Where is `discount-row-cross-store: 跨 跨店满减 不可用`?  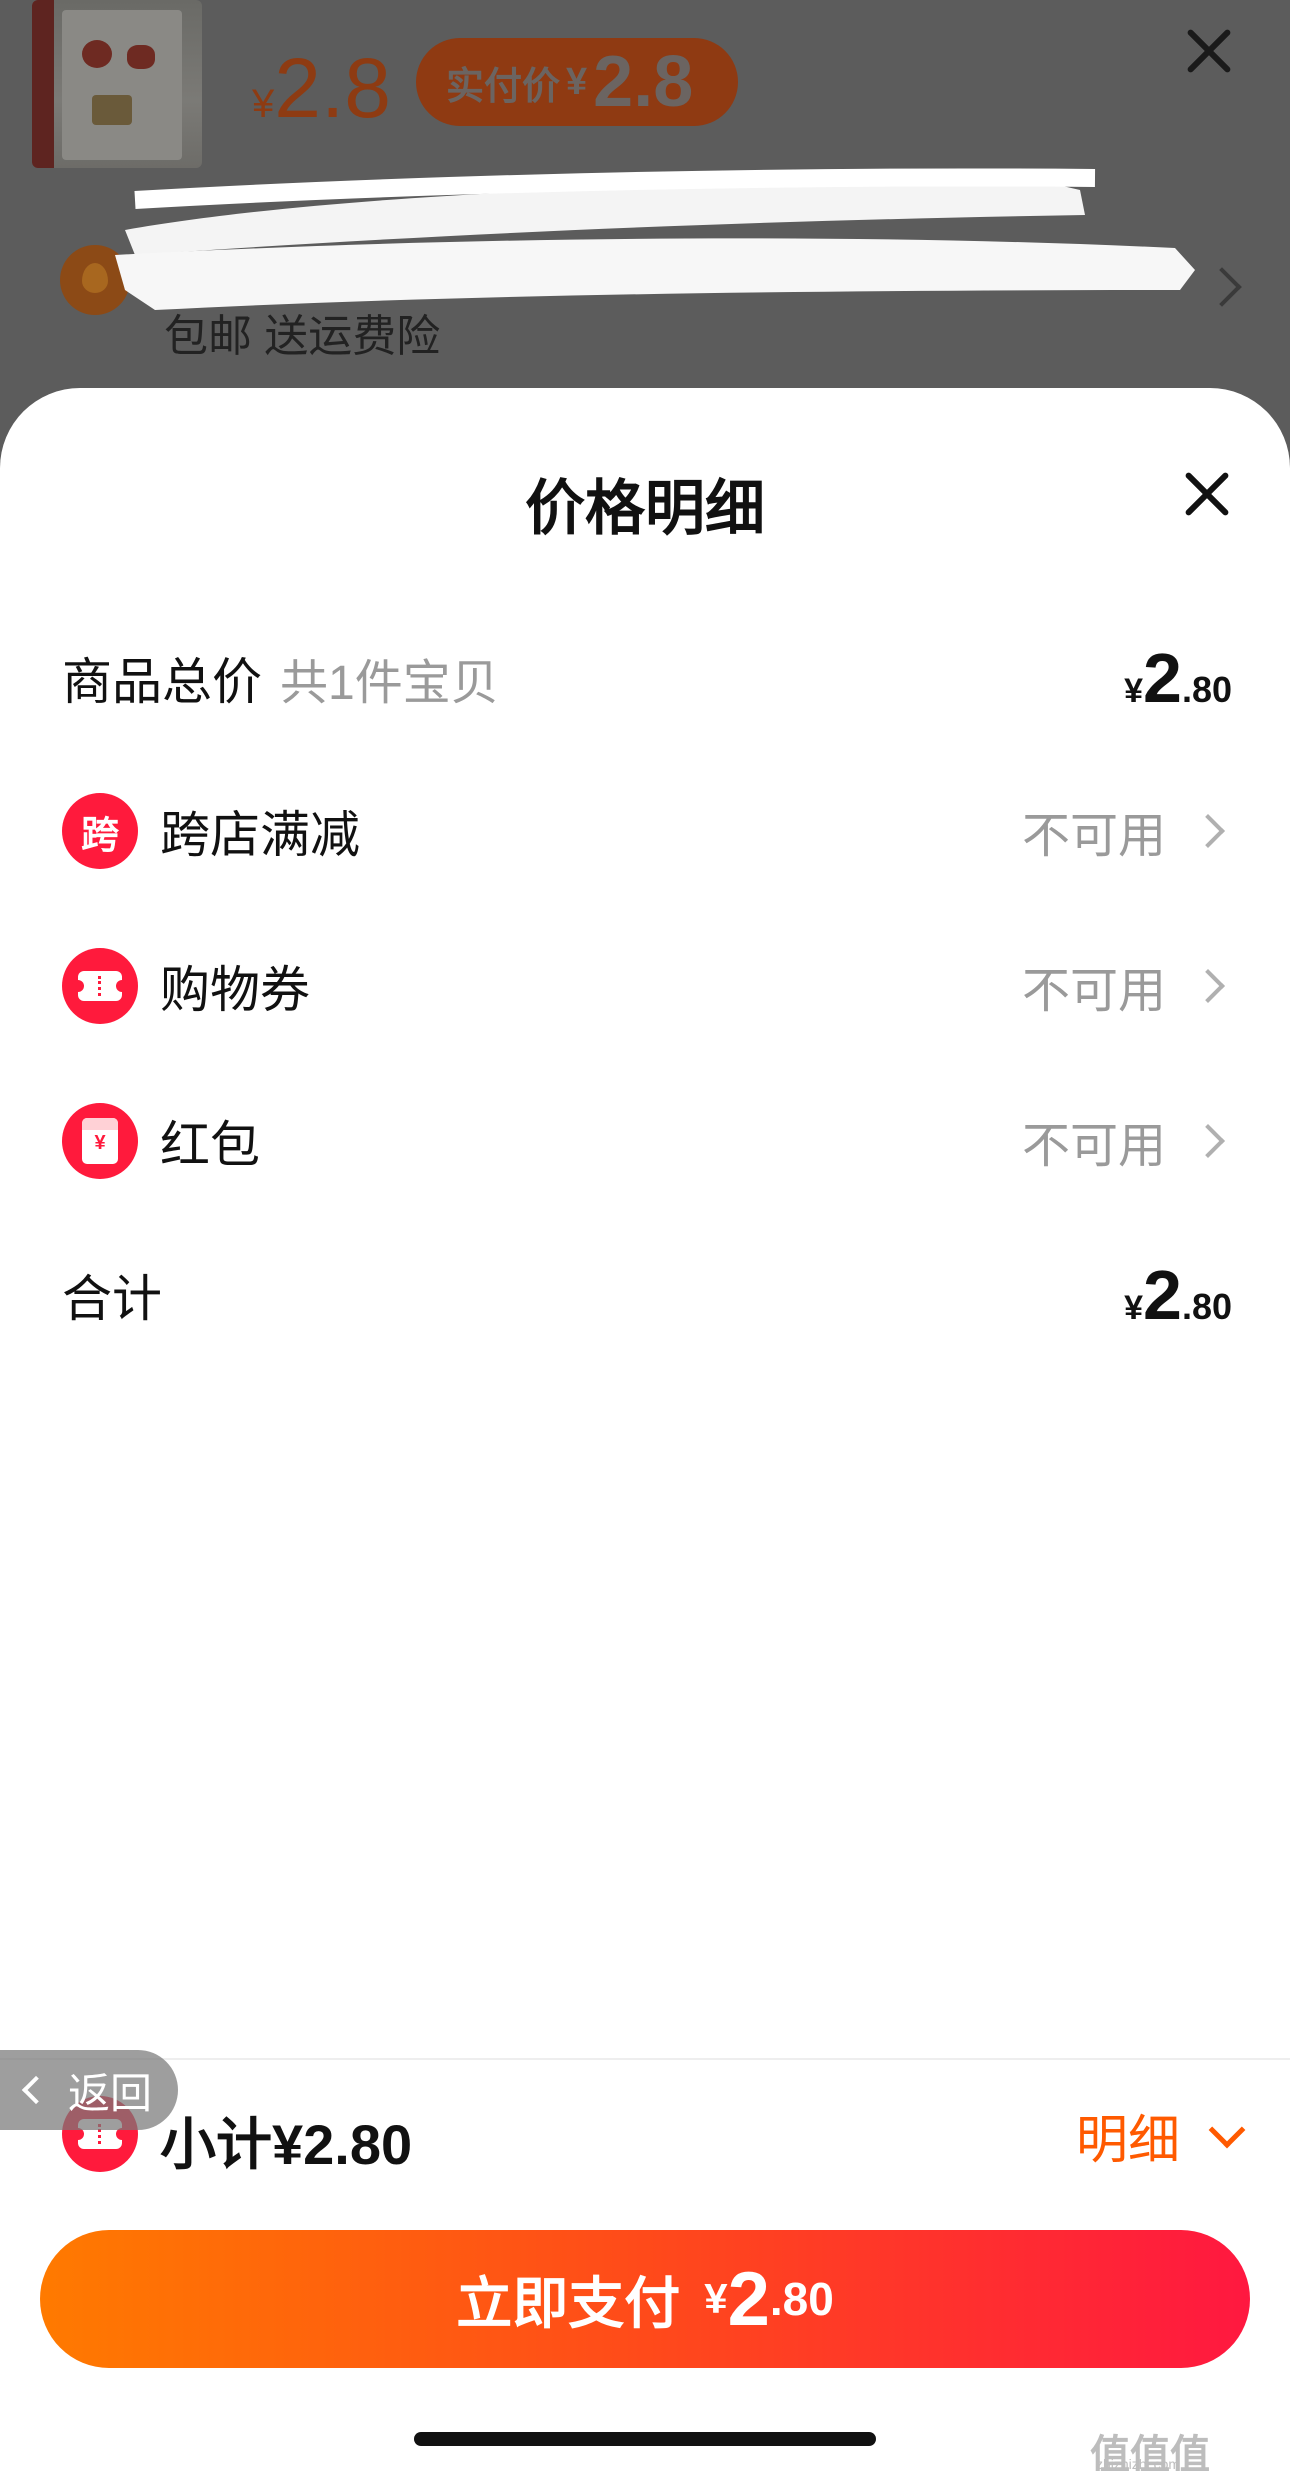
discount-row-cross-store: 跨 跨店满减 不可用 is located at coordinates (647, 831).